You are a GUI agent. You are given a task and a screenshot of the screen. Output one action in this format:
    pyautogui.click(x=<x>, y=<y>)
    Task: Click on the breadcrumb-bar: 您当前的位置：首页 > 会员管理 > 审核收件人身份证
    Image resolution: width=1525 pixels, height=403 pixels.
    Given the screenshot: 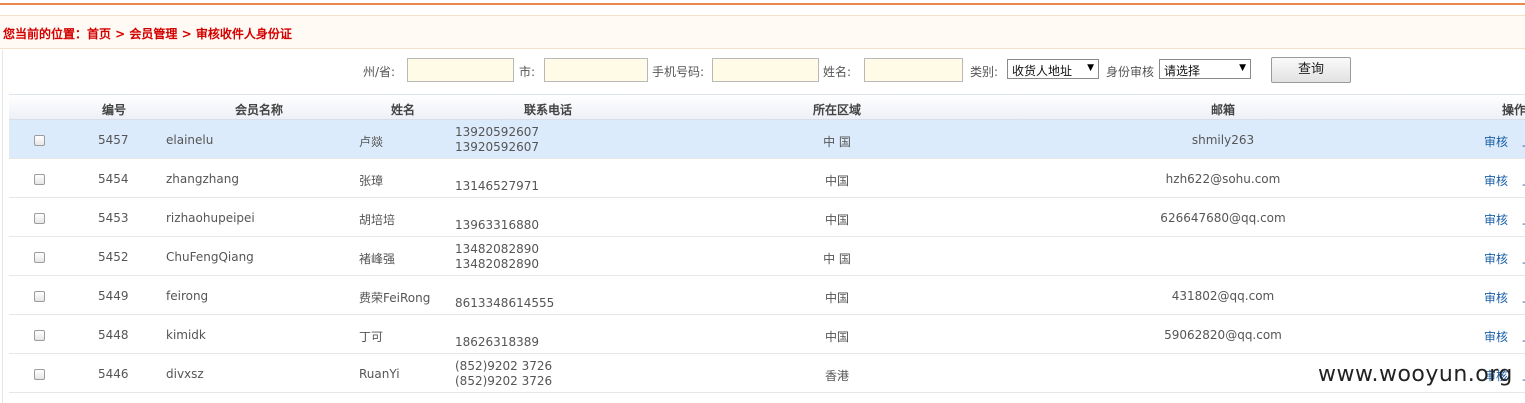 What is the action you would take?
    pyautogui.click(x=762, y=32)
    